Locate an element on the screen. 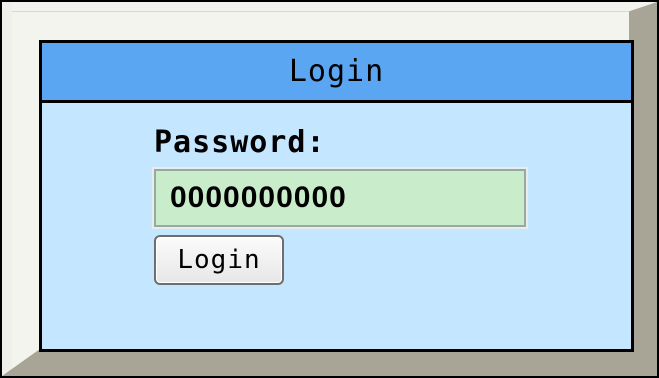 This screenshot has width=659, height=378. frame-bevel-left is located at coordinates (7, 189).